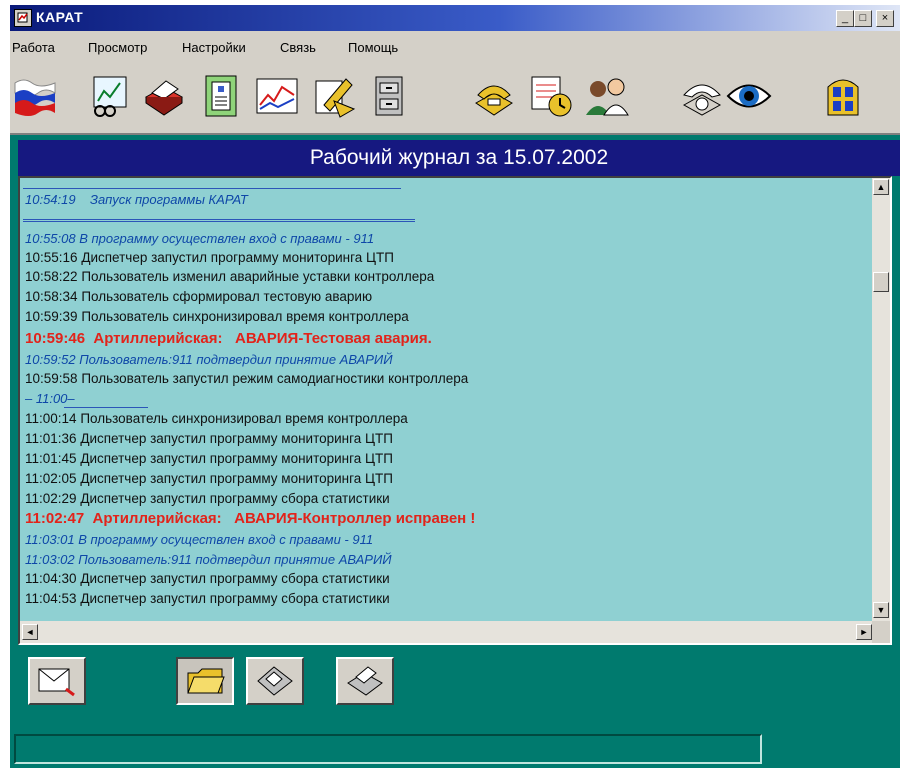  What do you see at coordinates (881, 282) in the screenshot?
I see `vertical-scroll-thumb` at bounding box center [881, 282].